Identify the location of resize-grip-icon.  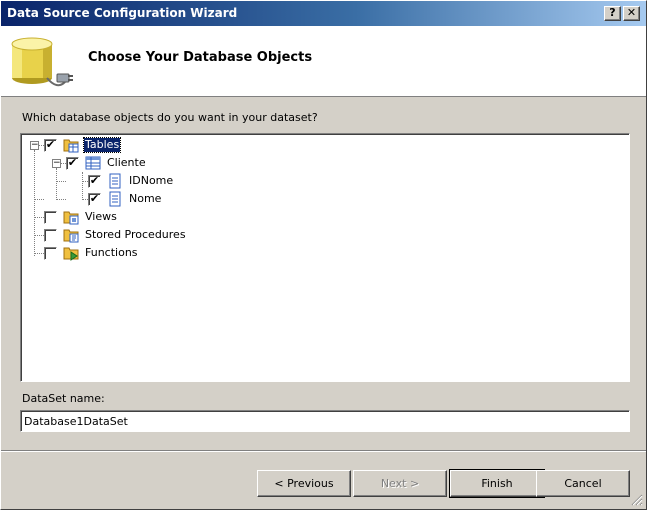
(637, 500).